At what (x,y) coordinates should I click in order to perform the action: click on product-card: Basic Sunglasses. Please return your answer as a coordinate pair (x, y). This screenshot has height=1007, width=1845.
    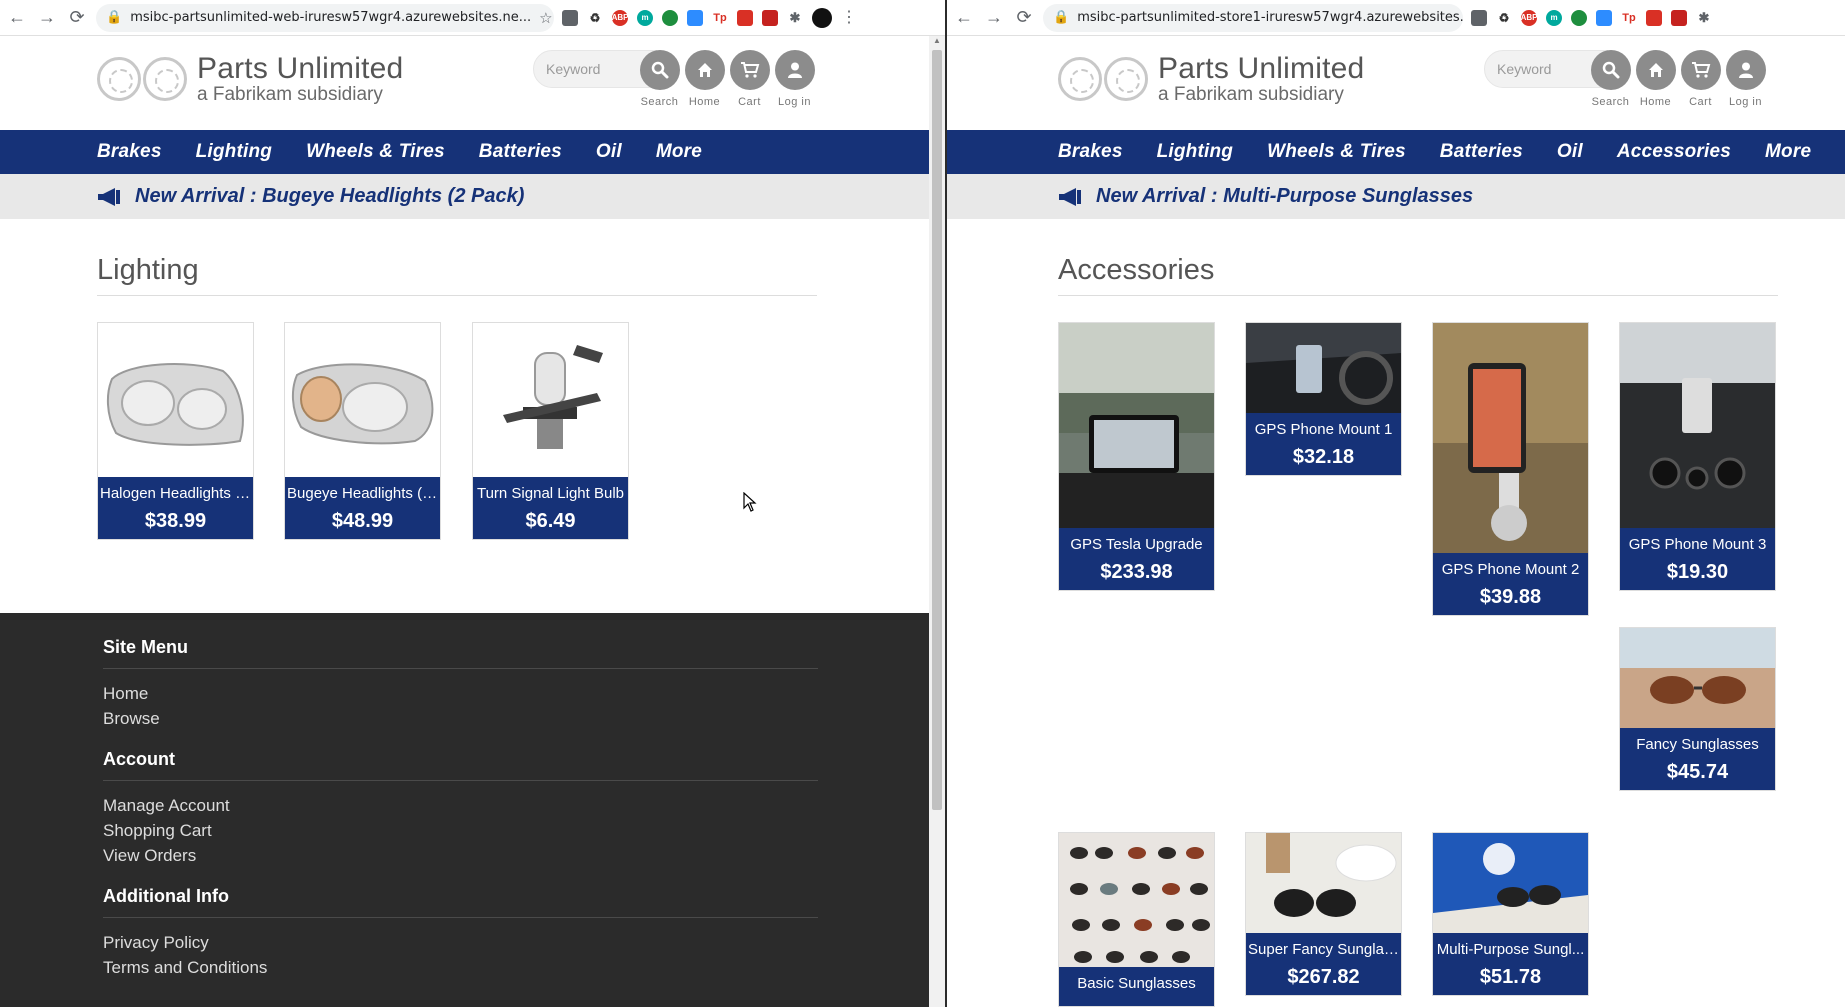
    Looking at the image, I should click on (1136, 919).